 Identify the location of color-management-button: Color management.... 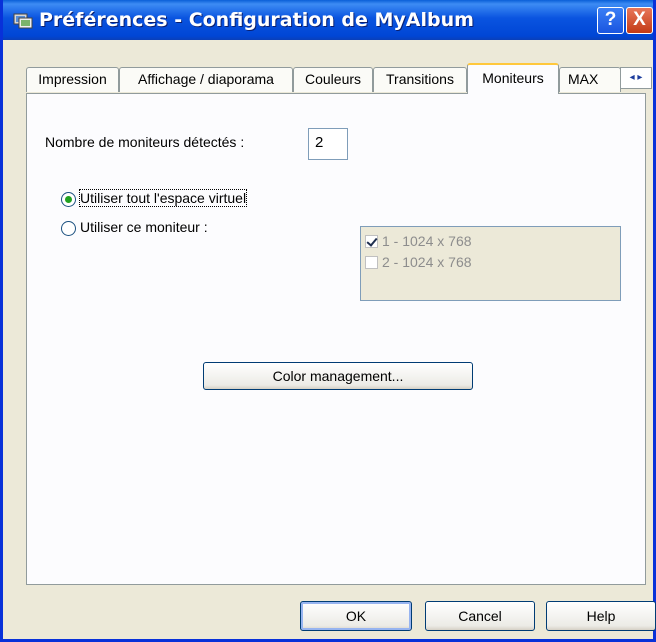
(338, 376).